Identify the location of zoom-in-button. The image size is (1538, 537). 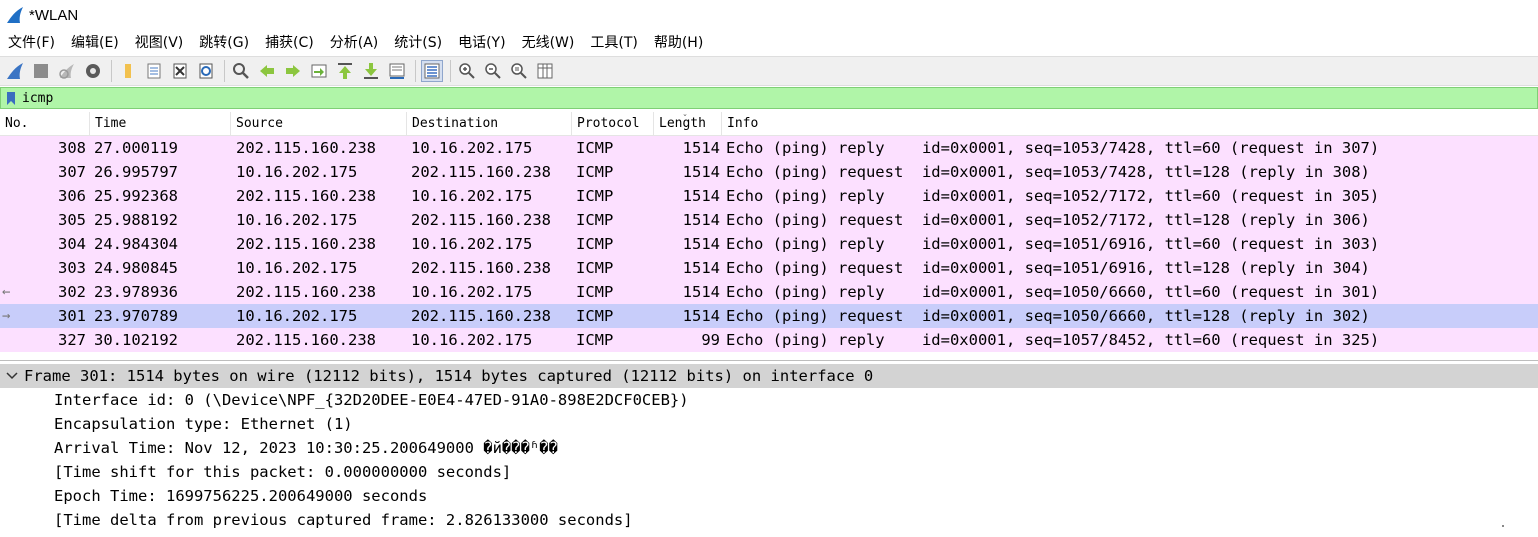
(467, 71).